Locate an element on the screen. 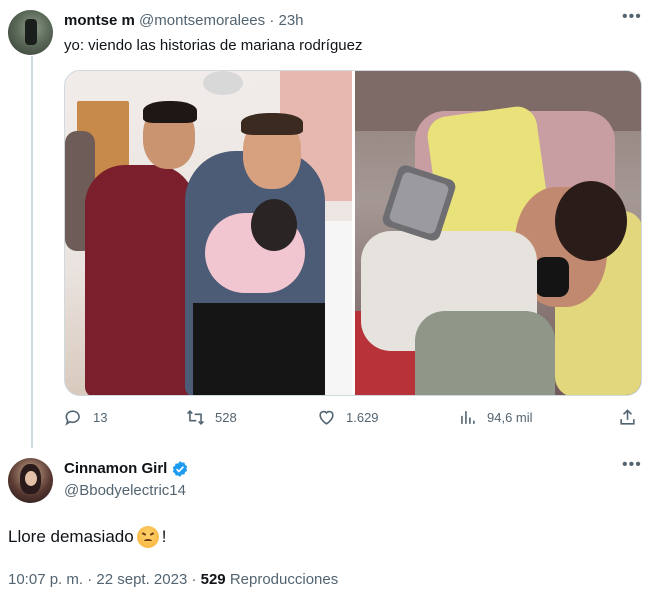  persevering-face-icon is located at coordinates (147, 537).